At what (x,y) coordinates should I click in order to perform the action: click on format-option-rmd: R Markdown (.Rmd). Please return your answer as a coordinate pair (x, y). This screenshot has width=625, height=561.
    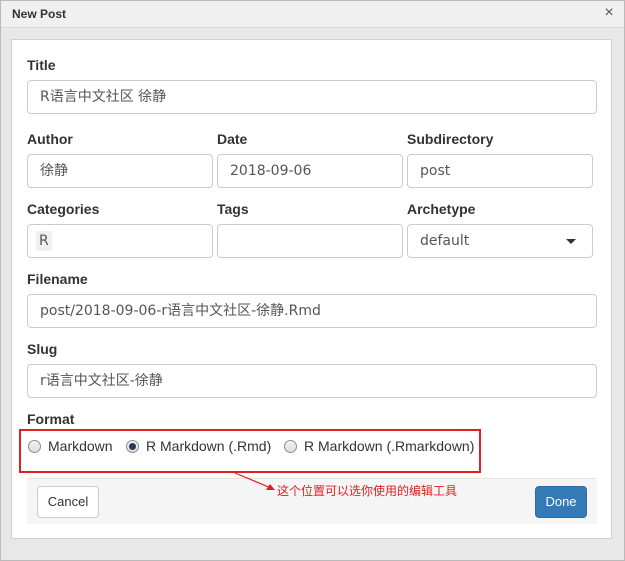
    Looking at the image, I should click on (198, 446).